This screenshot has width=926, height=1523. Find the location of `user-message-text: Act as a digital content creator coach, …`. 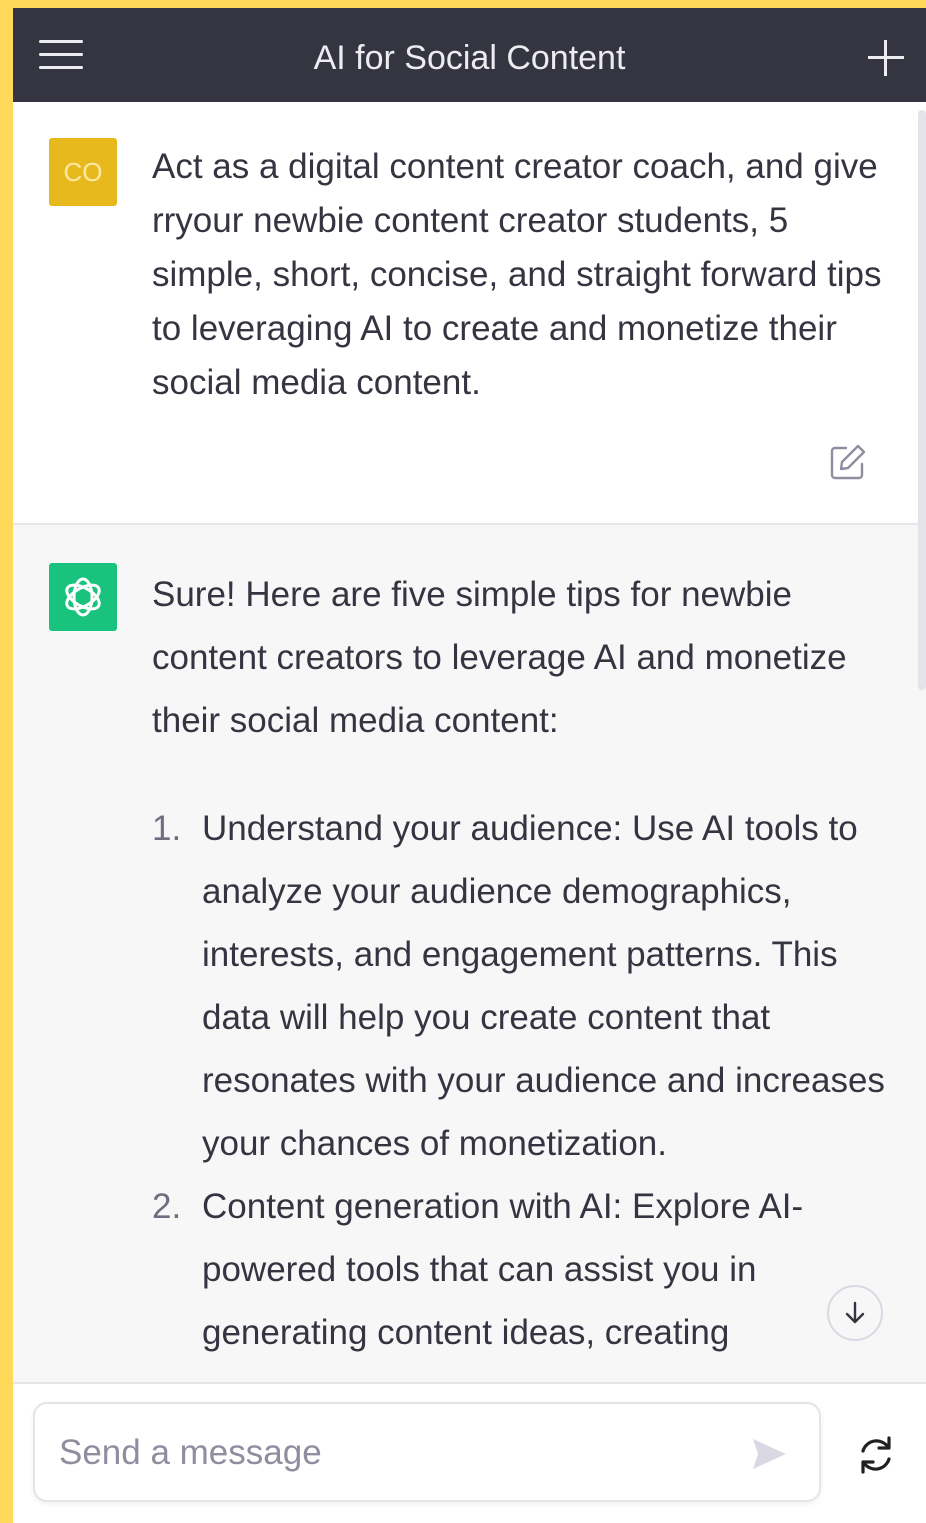

user-message-text: Act as a digital content creator coach, … is located at coordinates (517, 274).